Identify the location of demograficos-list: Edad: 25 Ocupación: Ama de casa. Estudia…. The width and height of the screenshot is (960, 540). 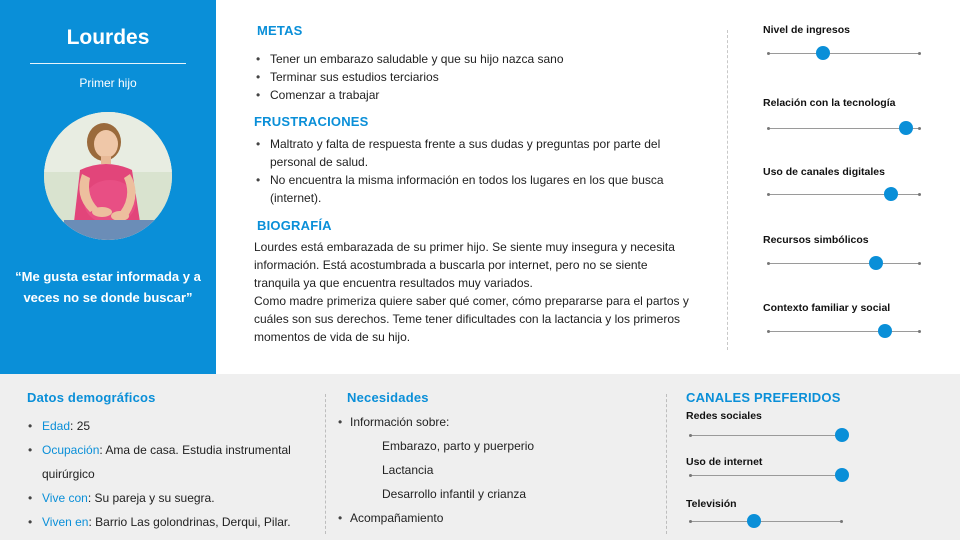
(173, 474).